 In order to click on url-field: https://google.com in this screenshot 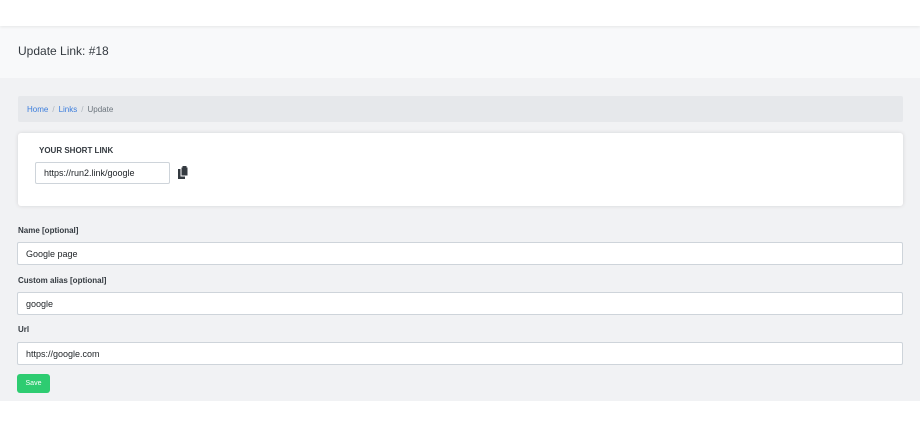, I will do `click(460, 353)`.